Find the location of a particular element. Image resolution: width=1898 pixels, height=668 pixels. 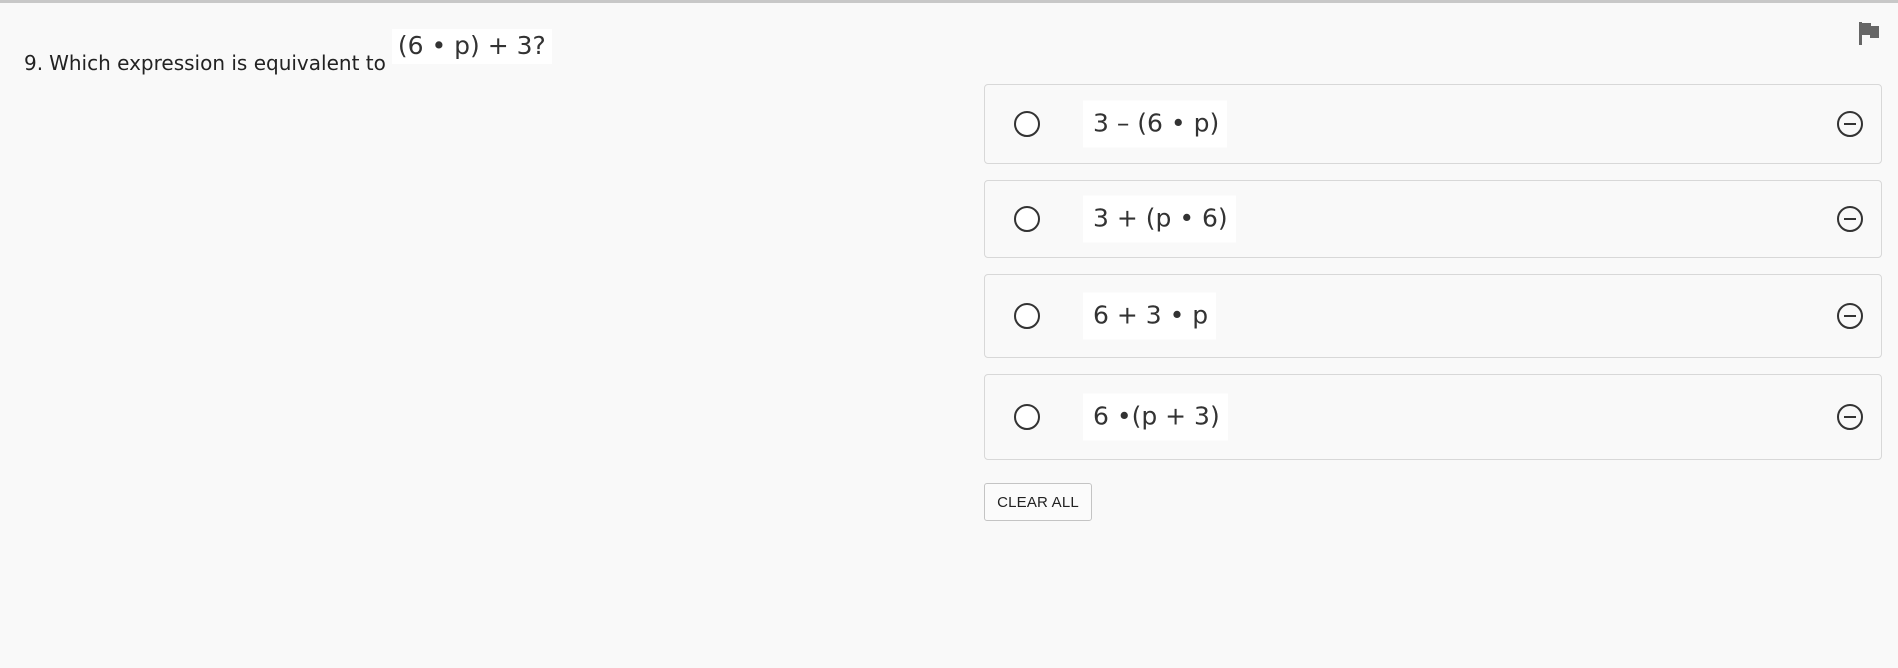

answer-expression: 6 + 3 • p is located at coordinates (1150, 316).